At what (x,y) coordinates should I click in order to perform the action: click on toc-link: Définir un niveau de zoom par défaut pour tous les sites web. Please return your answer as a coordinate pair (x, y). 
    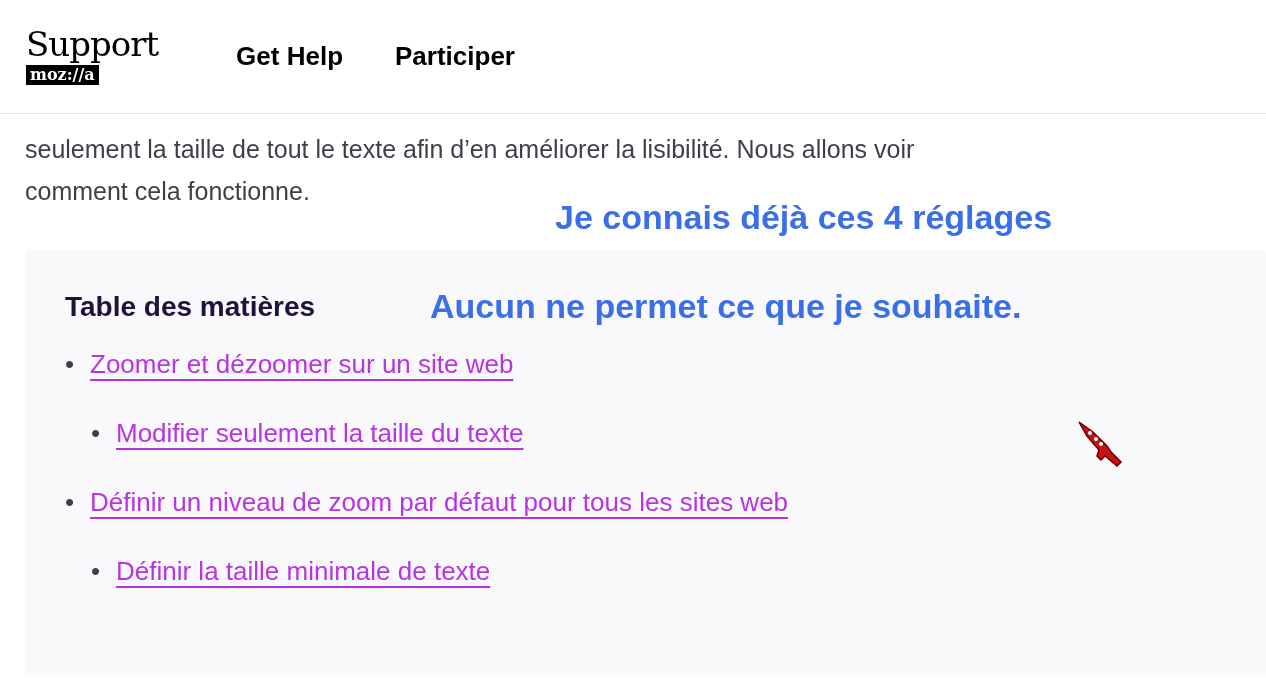
    Looking at the image, I should click on (439, 501).